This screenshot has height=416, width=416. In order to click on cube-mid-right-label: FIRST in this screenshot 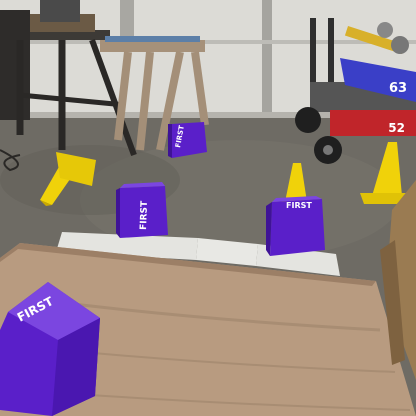, I will do `click(299, 205)`.